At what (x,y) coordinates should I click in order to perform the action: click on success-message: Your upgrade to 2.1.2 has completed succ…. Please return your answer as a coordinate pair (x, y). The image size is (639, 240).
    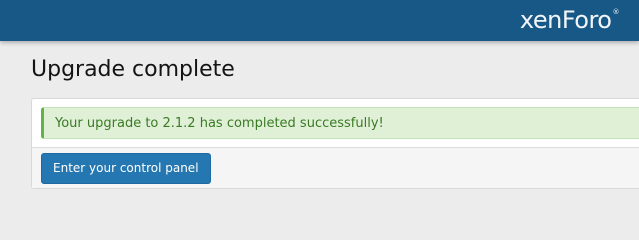
    Looking at the image, I should click on (340, 123).